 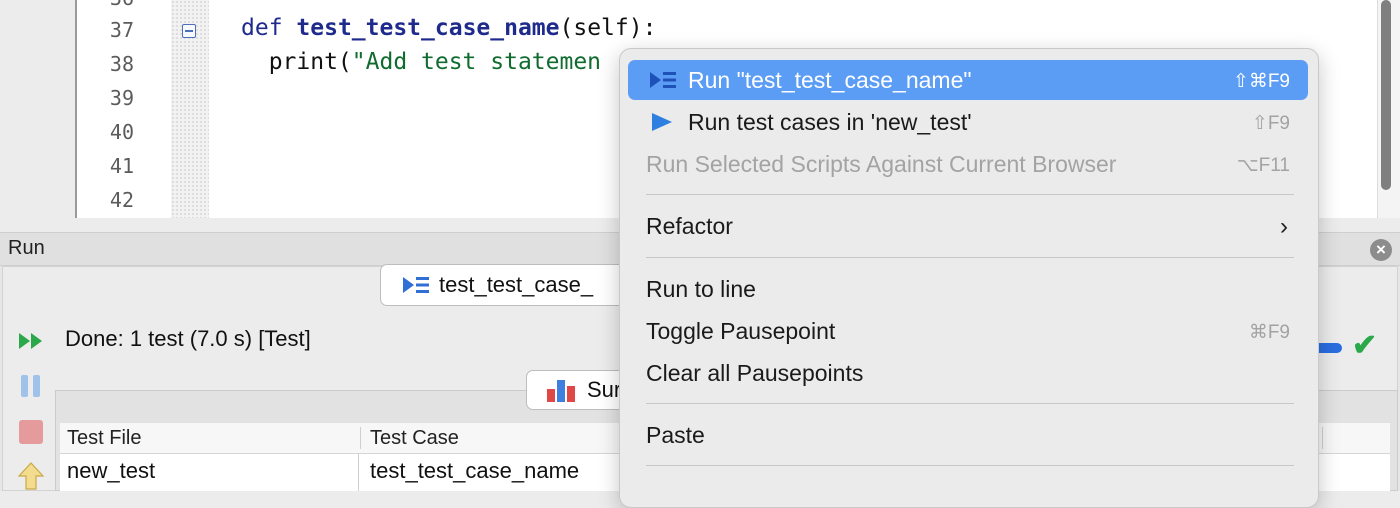 I want to click on line-number: 42, so click(x=121, y=200).